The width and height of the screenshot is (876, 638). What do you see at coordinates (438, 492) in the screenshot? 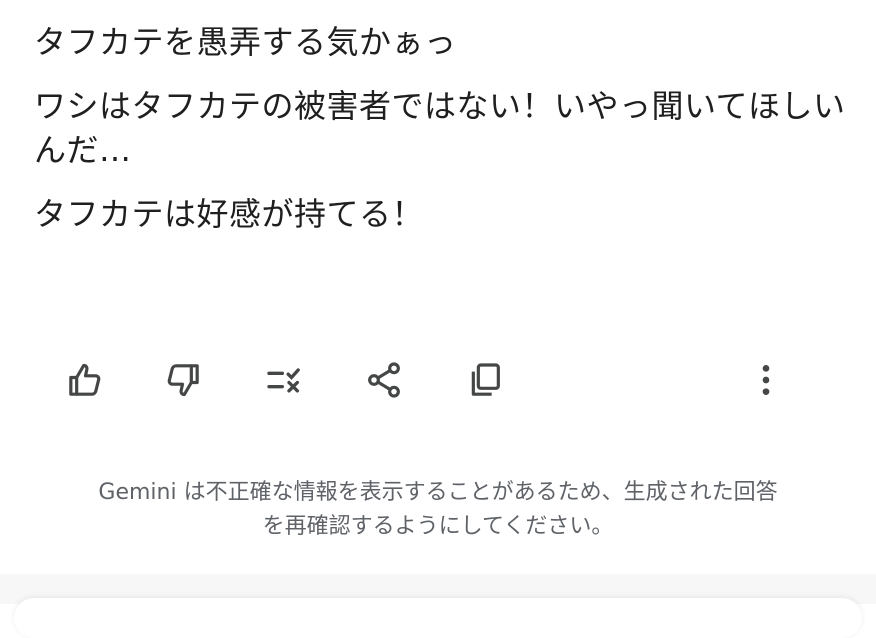
I see `disclaimer-line: Gemini は不正確な情報を表示することがあるため、生成された回答` at bounding box center [438, 492].